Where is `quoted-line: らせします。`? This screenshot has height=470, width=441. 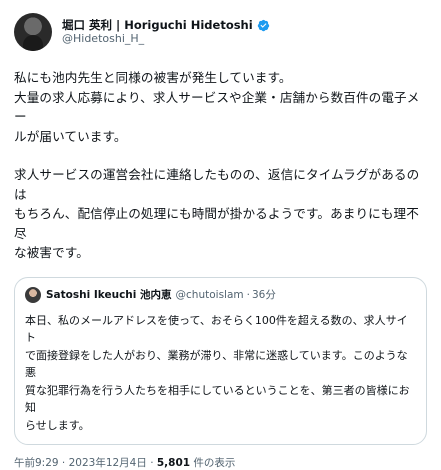
quoted-line: らせします。 is located at coordinates (57, 425).